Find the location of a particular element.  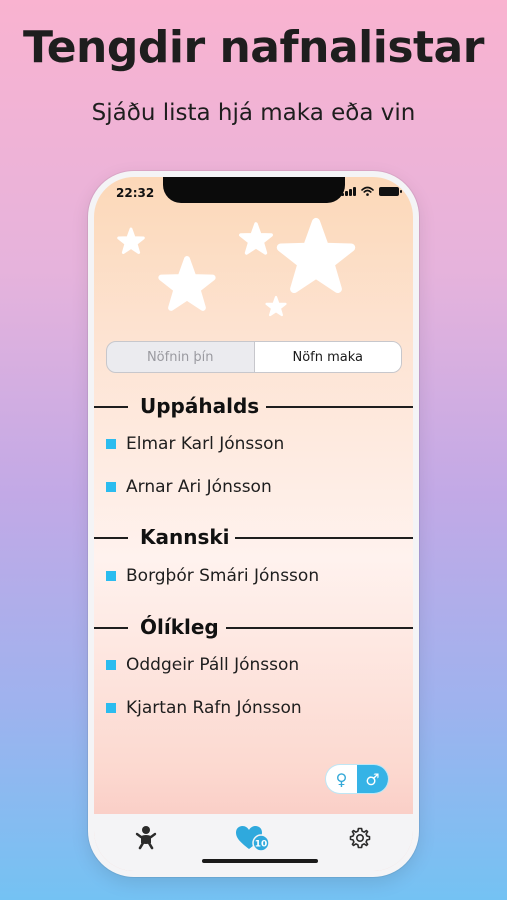

promo-subheadline: Sjáðu lista hjá maka eða vin is located at coordinates (253, 113).